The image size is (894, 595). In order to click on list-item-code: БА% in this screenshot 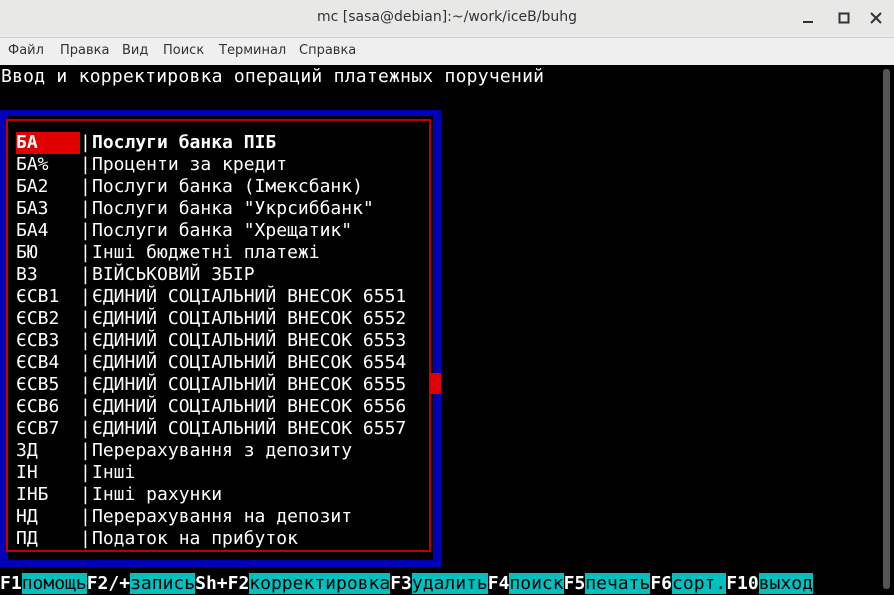, I will do `click(32, 164)`.